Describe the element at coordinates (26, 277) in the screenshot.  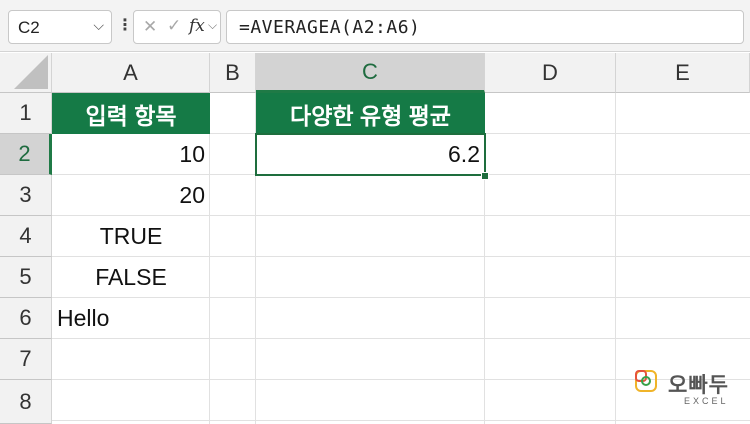
I see `row-header-5: 5` at that location.